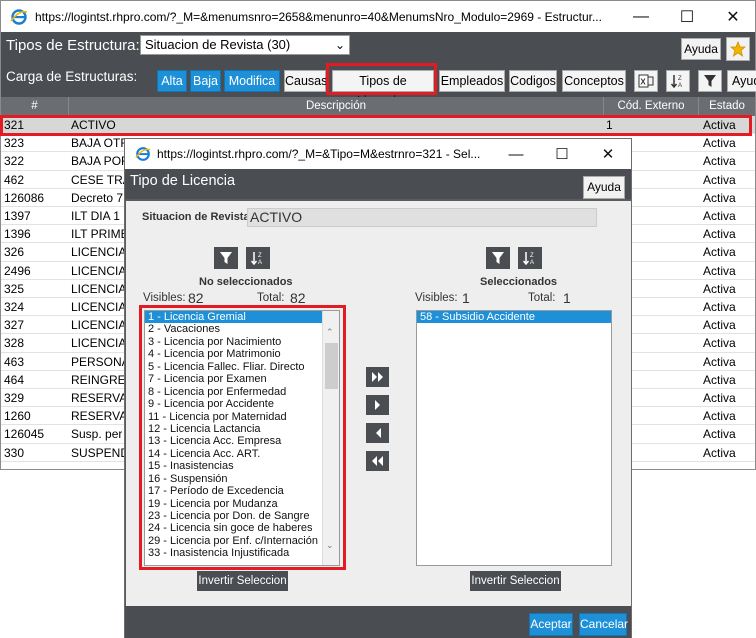 The image size is (756, 638). What do you see at coordinates (196, 298) in the screenshot?
I see `left-visibles-value: 82` at bounding box center [196, 298].